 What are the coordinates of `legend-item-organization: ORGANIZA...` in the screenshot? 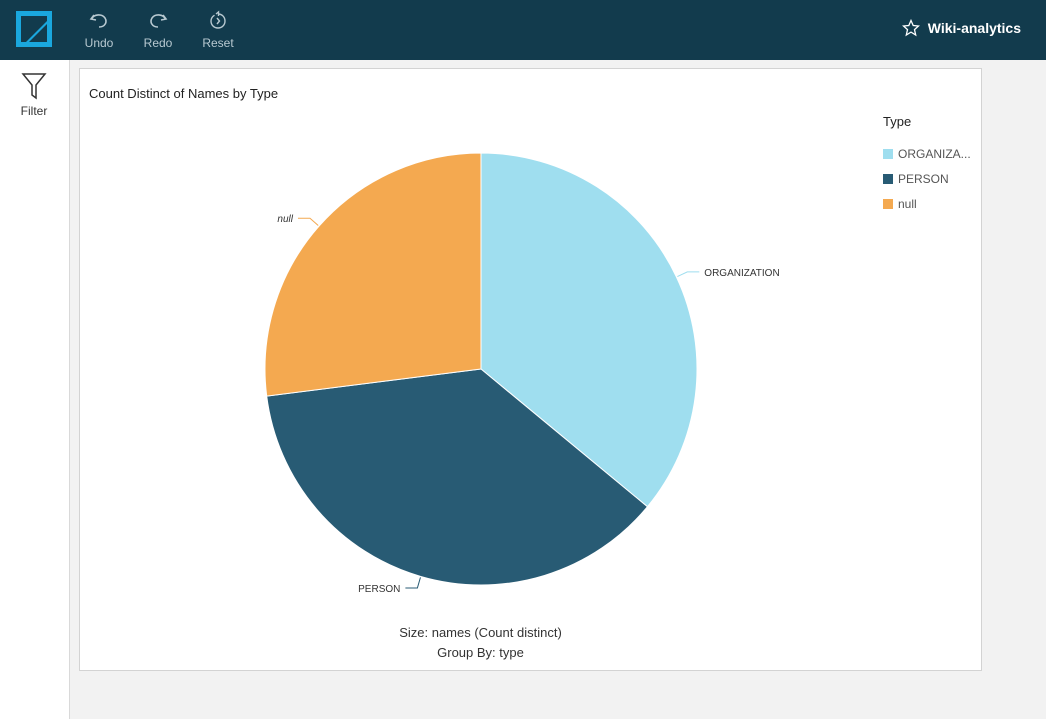 It's located at (931, 154).